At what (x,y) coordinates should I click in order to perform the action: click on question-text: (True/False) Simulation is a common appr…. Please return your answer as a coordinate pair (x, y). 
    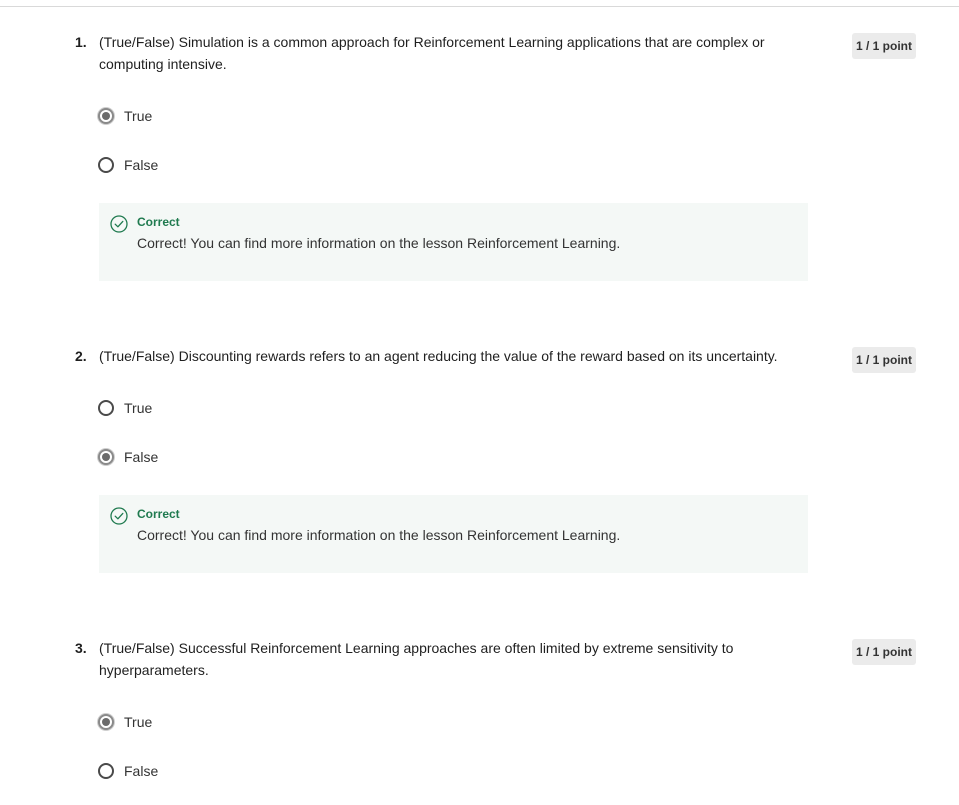
    Looking at the image, I should click on (432, 53).